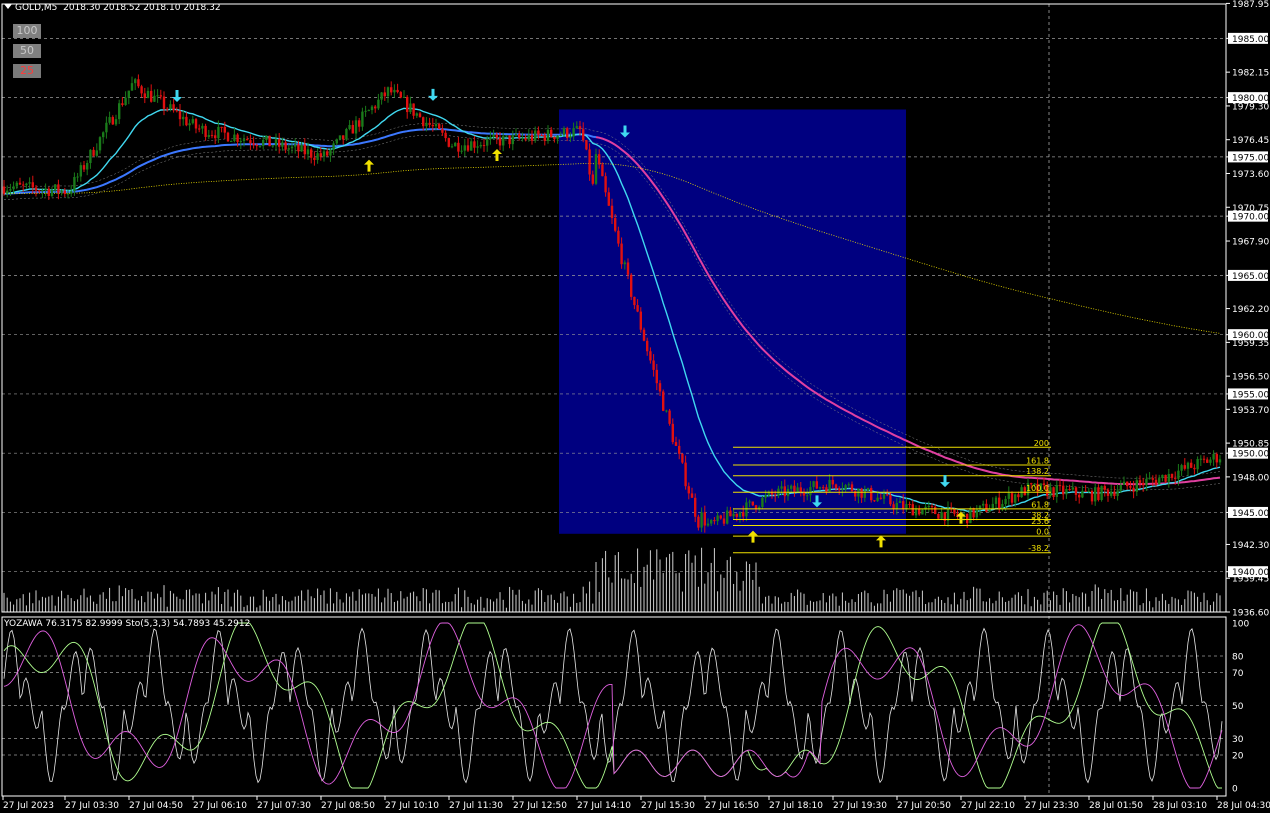 The image size is (1270, 813). I want to click on chevron-down-icon, so click(8, 6).